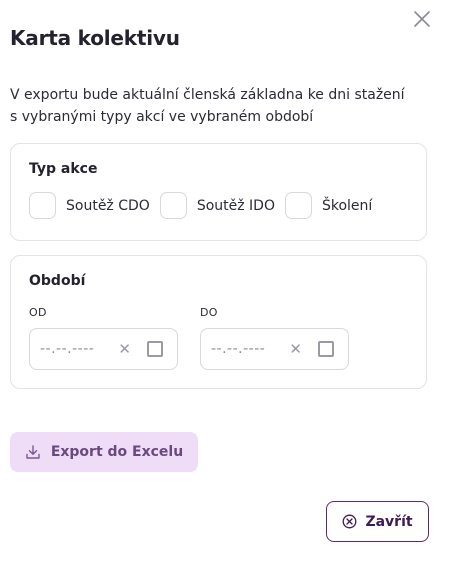 The height and width of the screenshot is (577, 451). I want to click on checkbox-soutez-ido: Soutěž IDO, so click(217, 205).